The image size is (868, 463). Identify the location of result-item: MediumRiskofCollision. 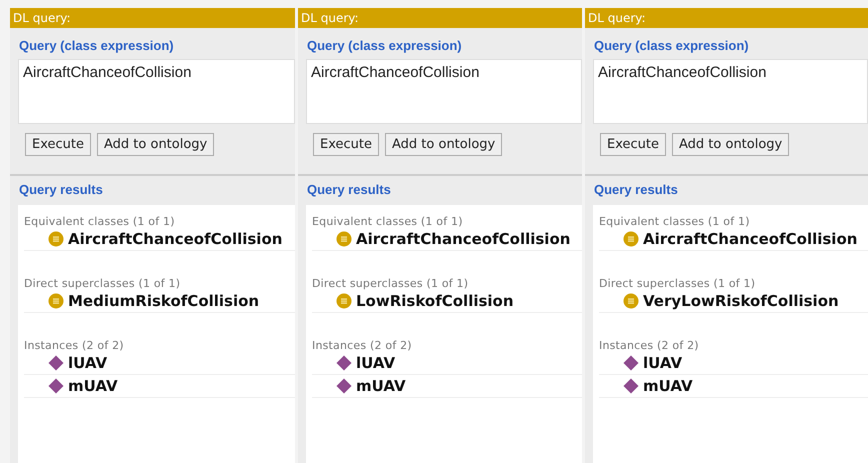
(164, 301).